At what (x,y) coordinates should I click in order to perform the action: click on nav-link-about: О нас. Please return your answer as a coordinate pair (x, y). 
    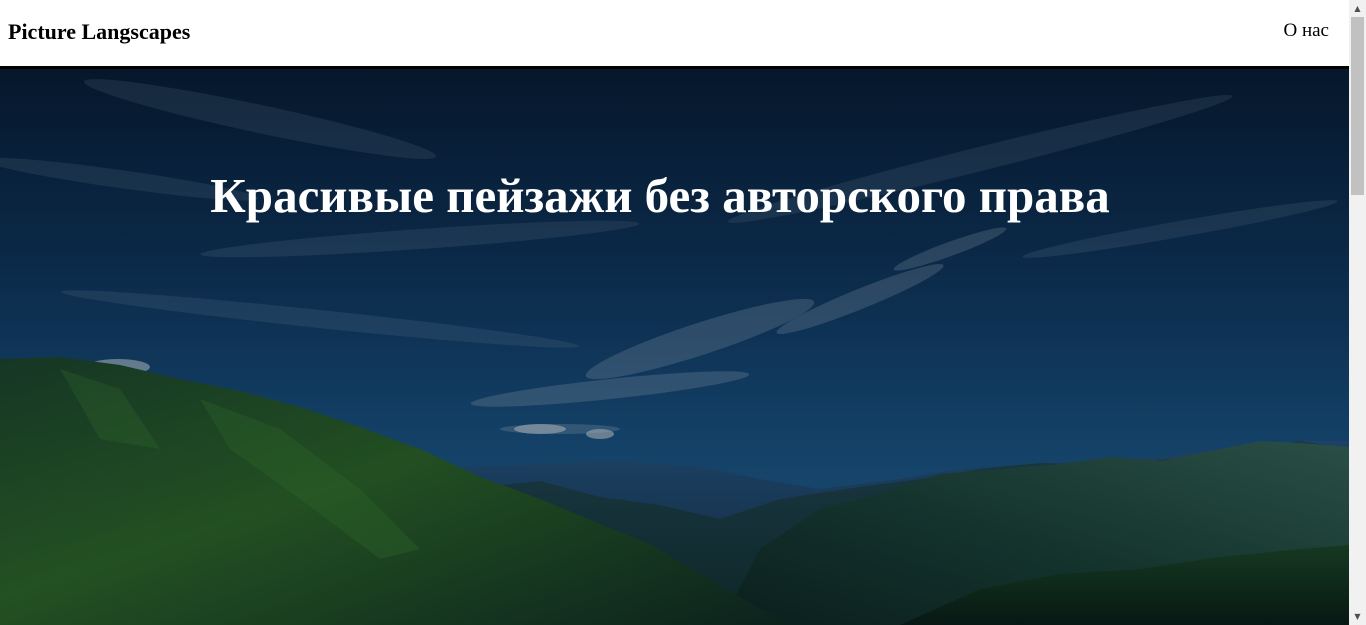
    Looking at the image, I should click on (1306, 31).